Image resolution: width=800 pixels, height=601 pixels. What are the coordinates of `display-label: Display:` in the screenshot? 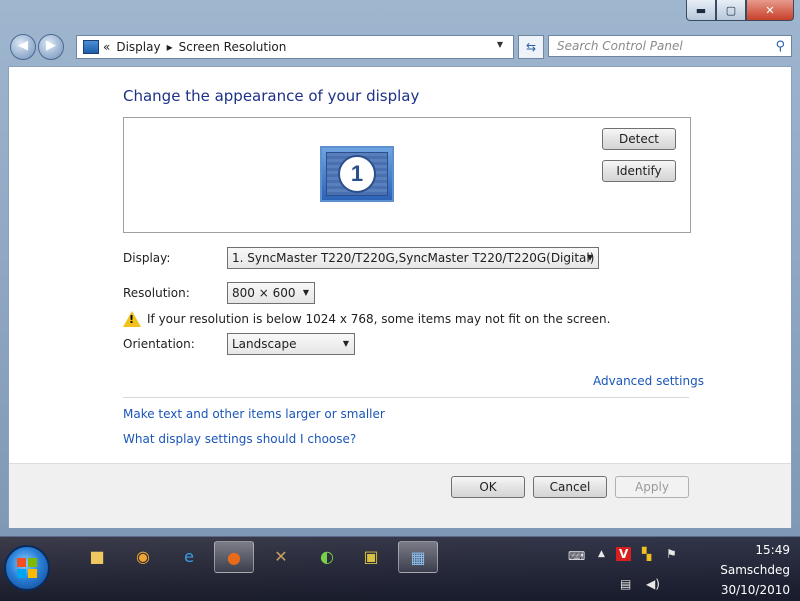 It's located at (147, 258).